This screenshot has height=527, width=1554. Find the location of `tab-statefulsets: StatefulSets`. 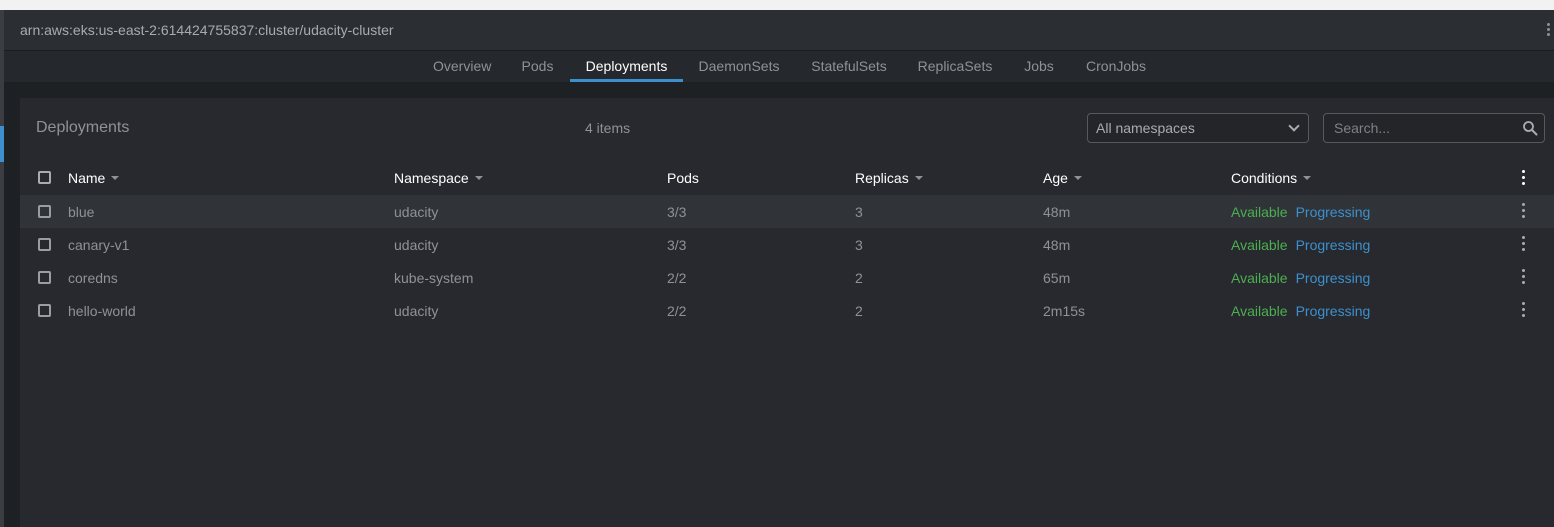

tab-statefulsets: StatefulSets is located at coordinates (849, 66).